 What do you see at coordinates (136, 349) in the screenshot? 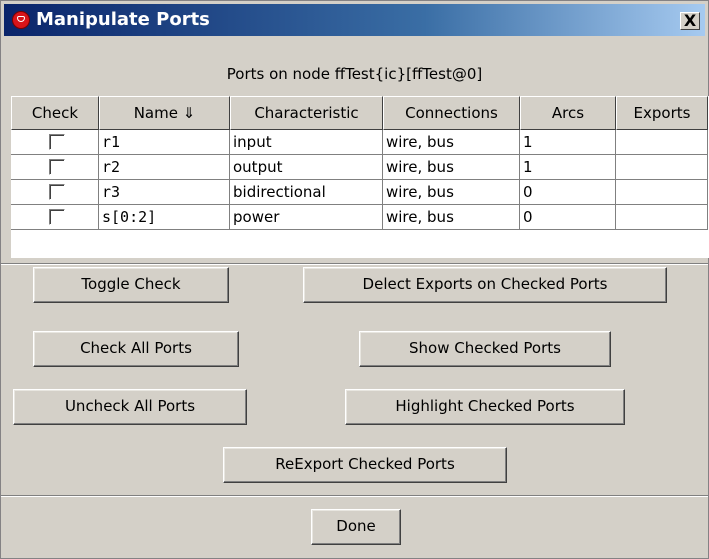
I see `check-all-ports-button: Check All Ports` at bounding box center [136, 349].